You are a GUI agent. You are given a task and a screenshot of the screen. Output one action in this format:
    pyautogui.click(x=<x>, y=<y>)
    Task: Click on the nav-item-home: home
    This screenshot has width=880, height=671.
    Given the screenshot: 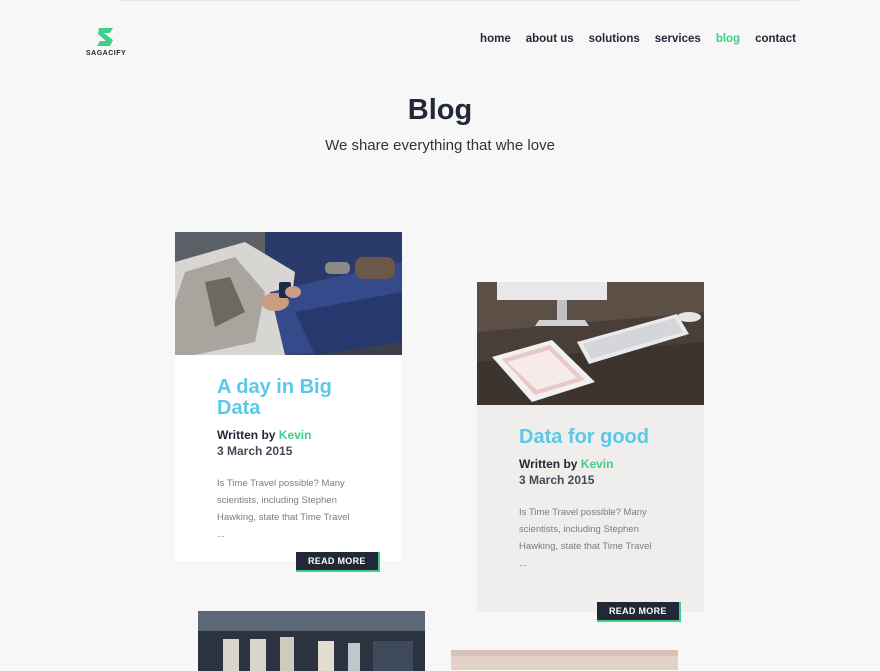 What is the action you would take?
    pyautogui.click(x=495, y=39)
    